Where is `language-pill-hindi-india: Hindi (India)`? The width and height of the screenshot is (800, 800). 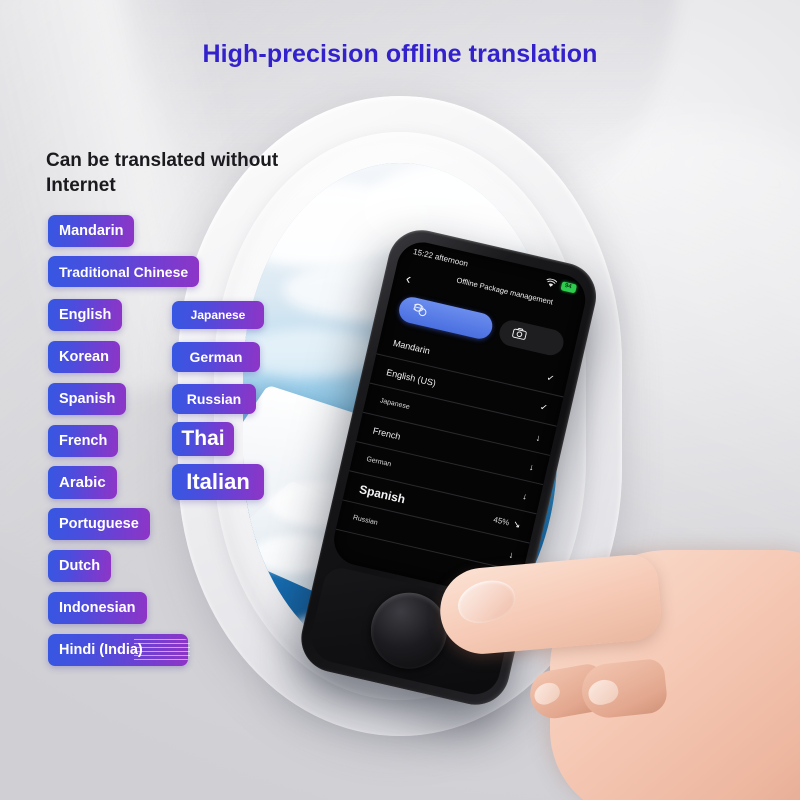 language-pill-hindi-india: Hindi (India) is located at coordinates (119, 650).